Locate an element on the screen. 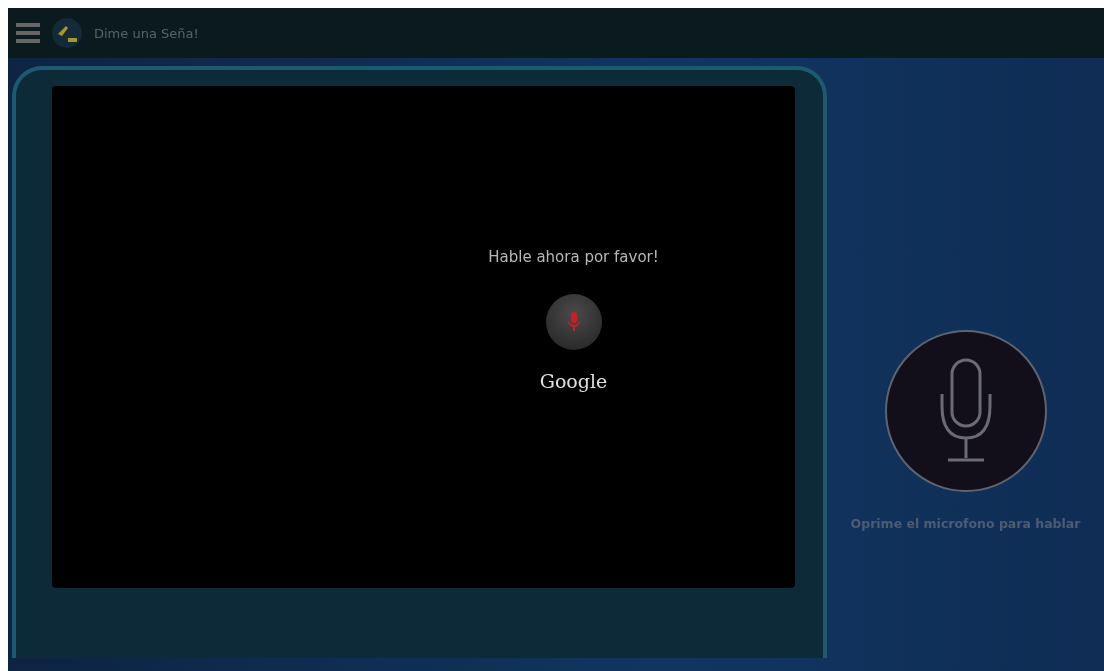 This screenshot has width=1104, height=671. mic-caption: Oprime el microfono para hablar is located at coordinates (965, 523).